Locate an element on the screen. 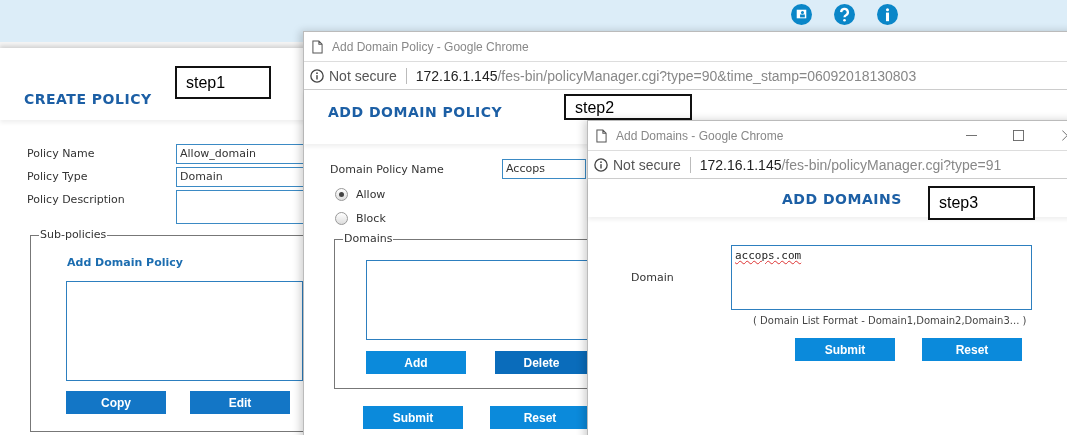 Image resolution: width=1067 pixels, height=435 pixels. field-label: Domain is located at coordinates (653, 277).